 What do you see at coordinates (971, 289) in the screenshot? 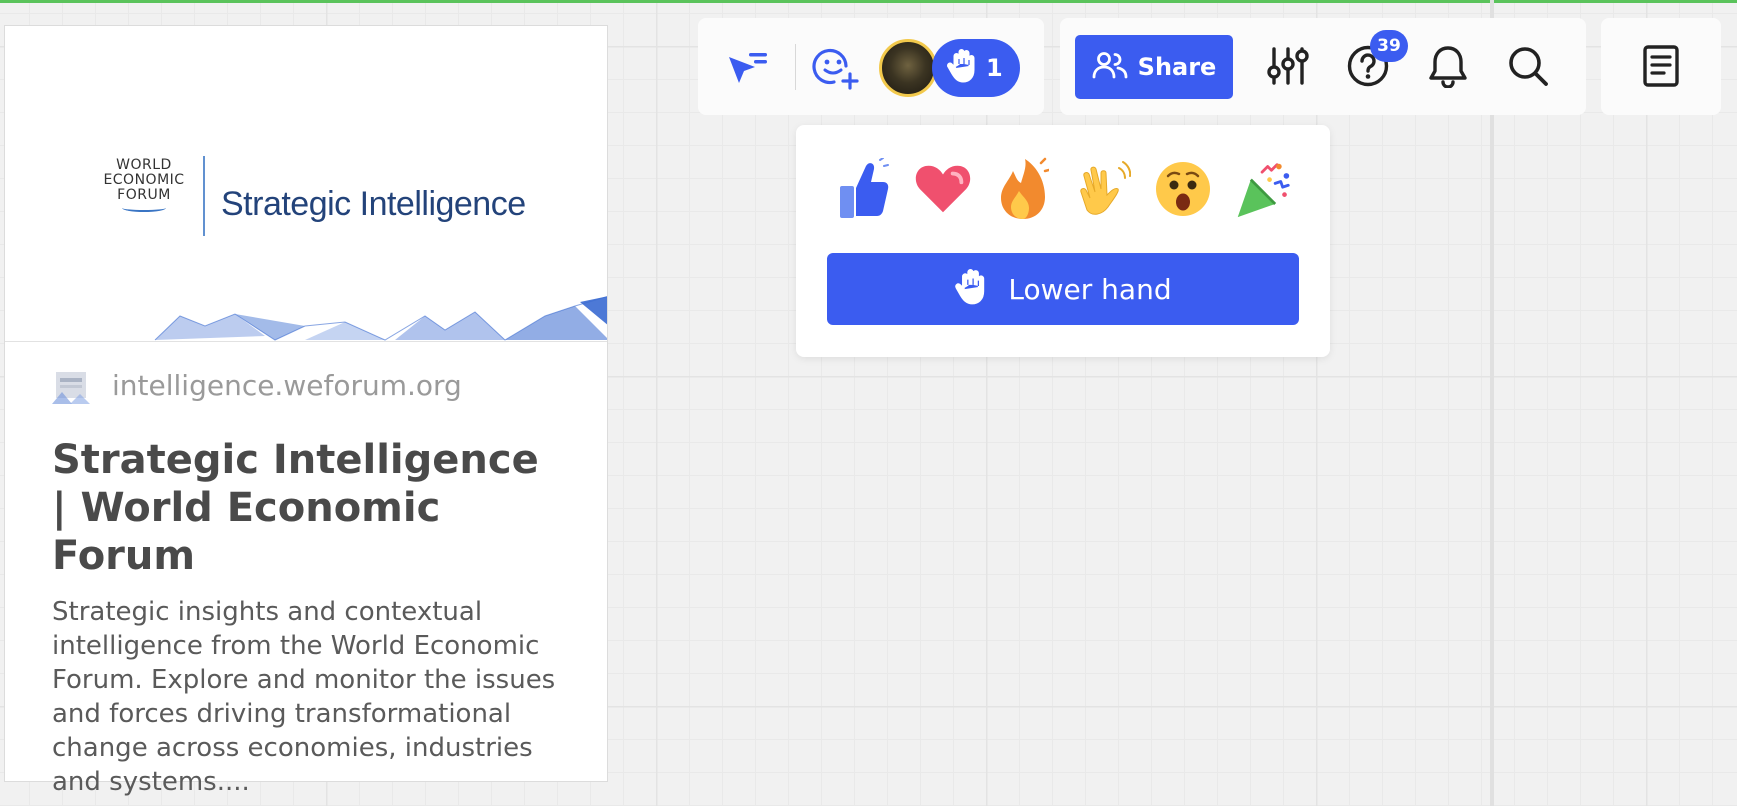
I see `hand-icon` at bounding box center [971, 289].